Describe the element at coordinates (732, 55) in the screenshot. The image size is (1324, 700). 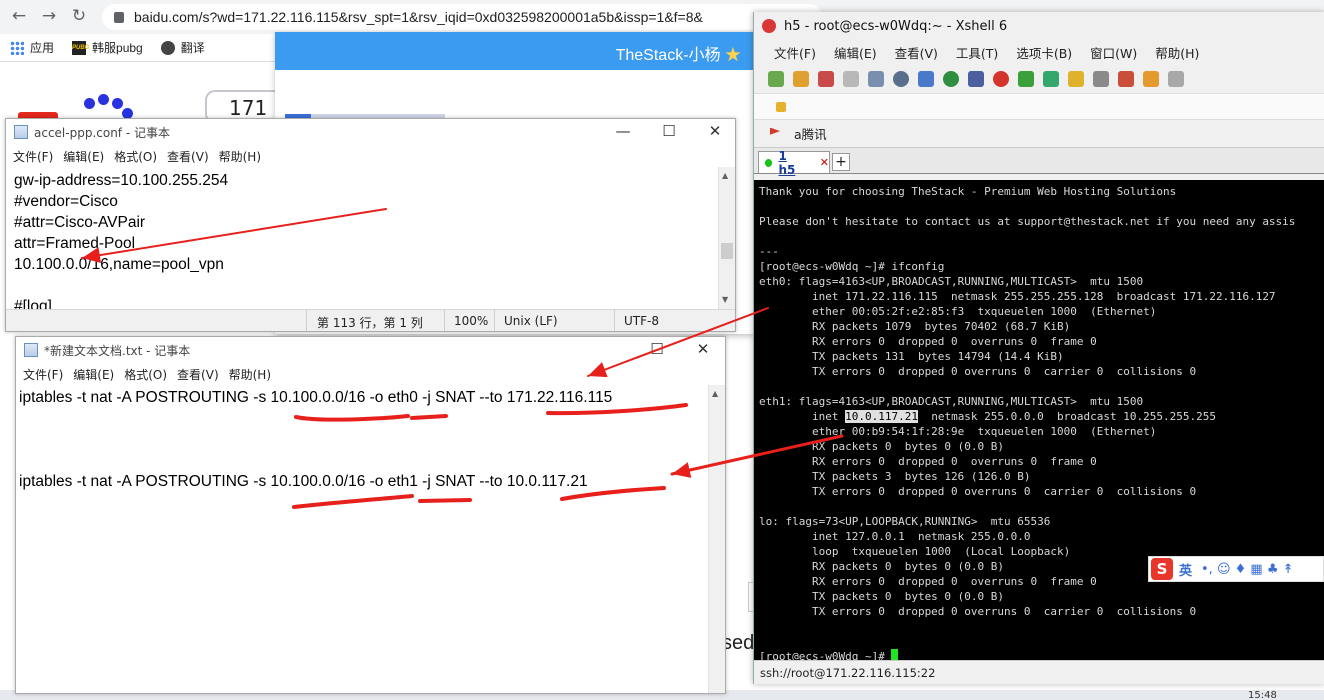
I see `star-icon: ★` at that location.